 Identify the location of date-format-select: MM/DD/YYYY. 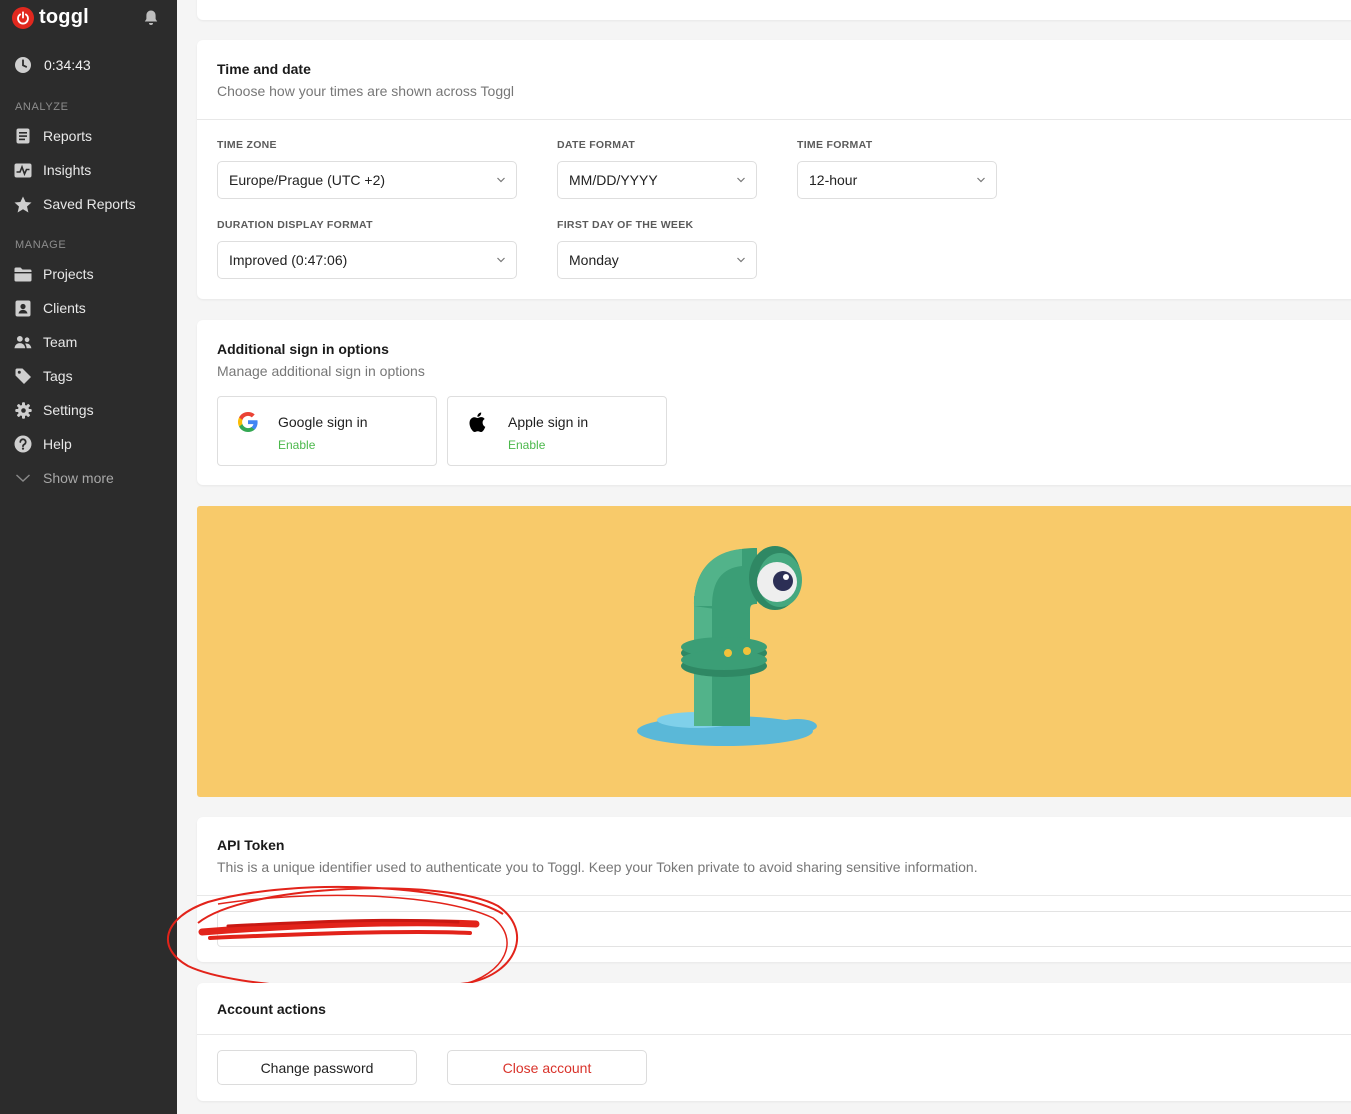
(657, 180).